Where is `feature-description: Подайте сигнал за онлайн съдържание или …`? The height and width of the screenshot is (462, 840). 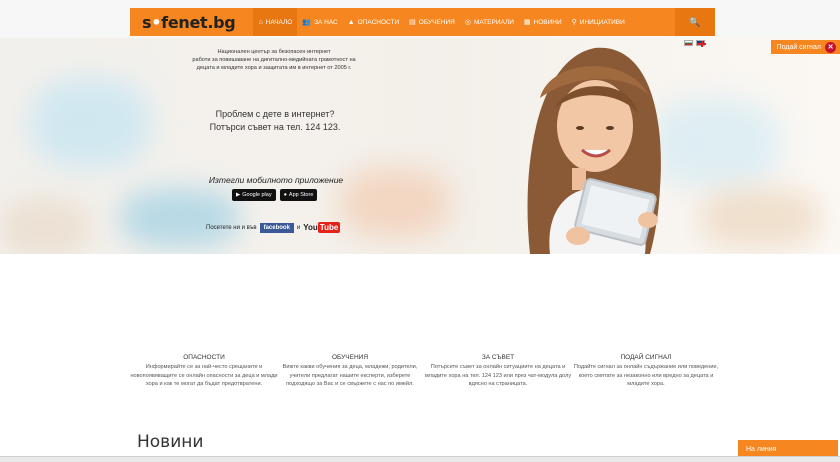
feature-description: Подайте сигнал за онлайн съдържание или … is located at coordinates (646, 376).